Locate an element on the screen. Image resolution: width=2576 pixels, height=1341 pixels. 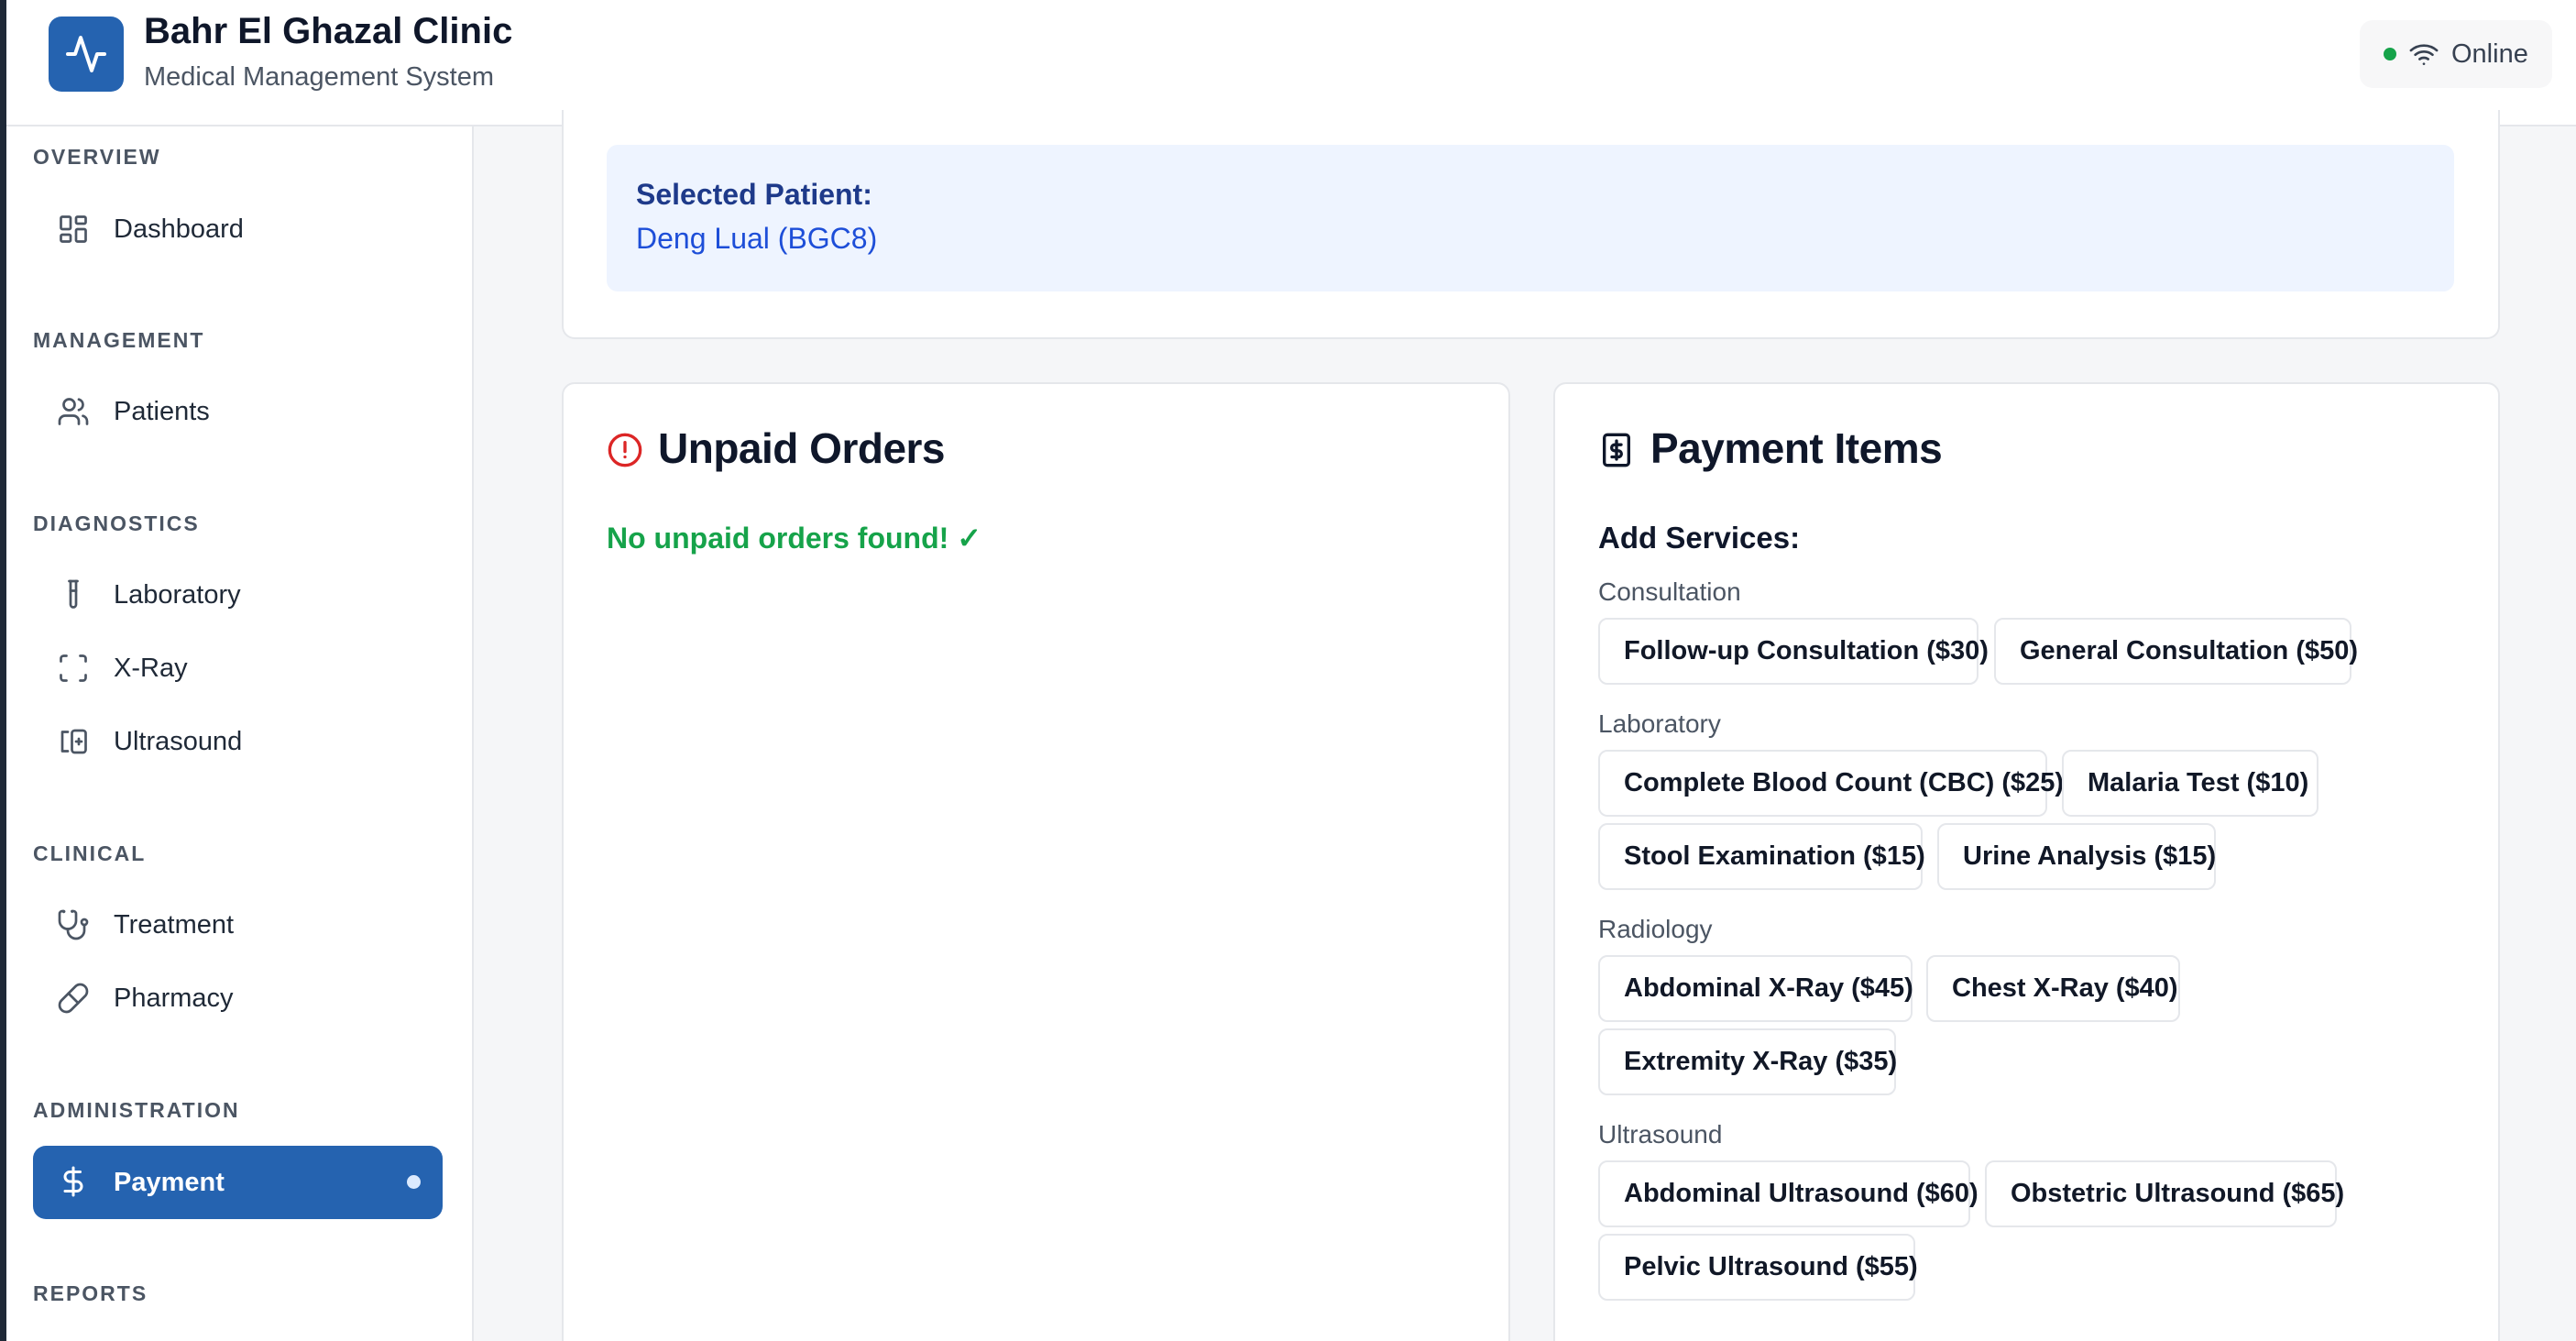
ultrasound-icon is located at coordinates (73, 741).